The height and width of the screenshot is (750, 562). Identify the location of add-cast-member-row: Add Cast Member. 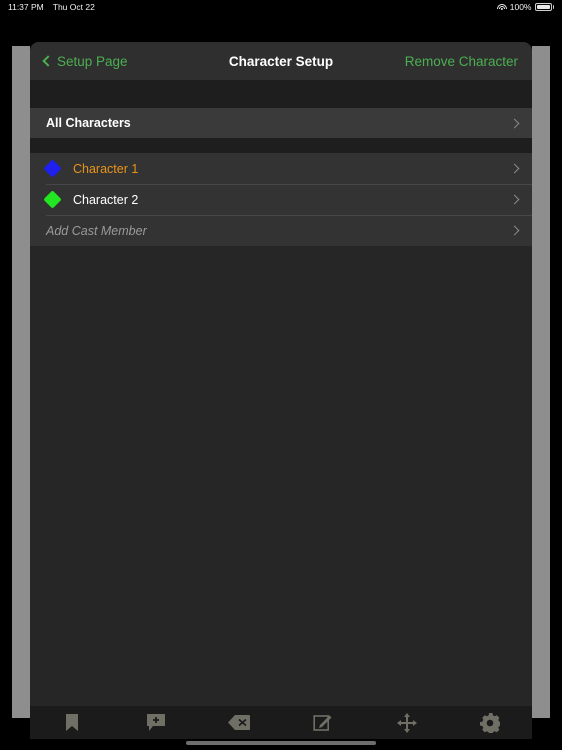
(281, 230).